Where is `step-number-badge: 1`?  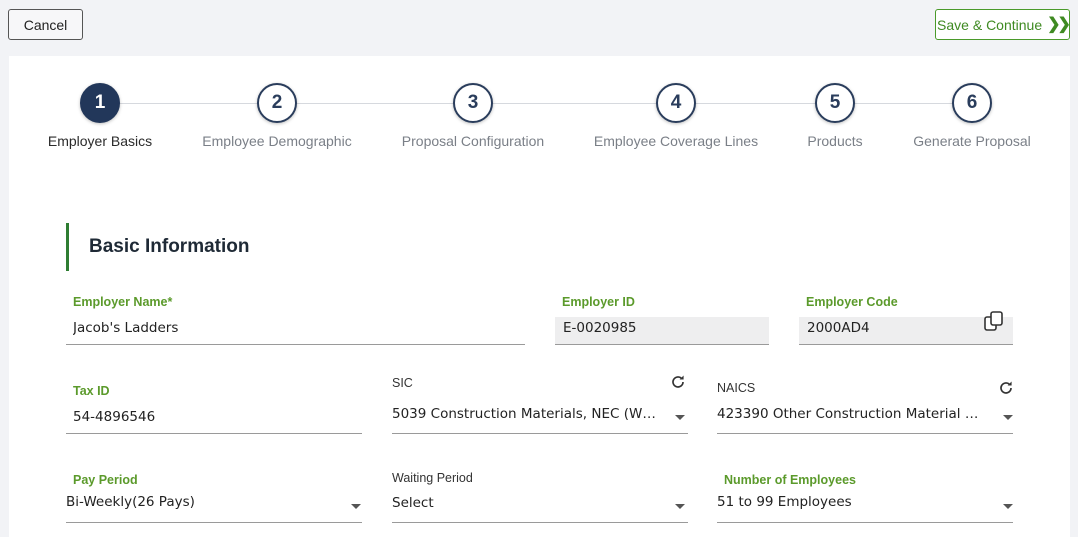
step-number-badge: 1 is located at coordinates (100, 103).